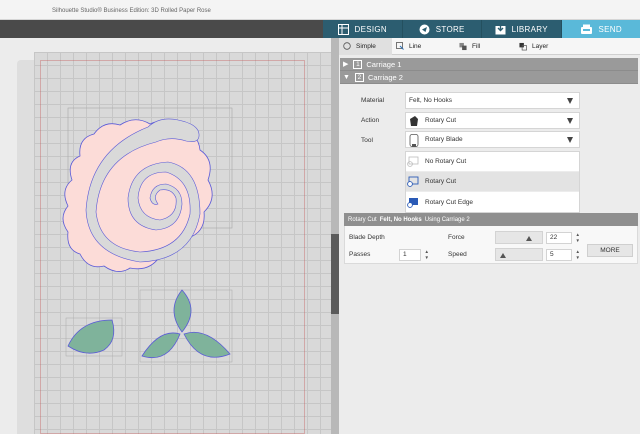 This screenshot has height=434, width=640. What do you see at coordinates (503, 255) in the screenshot?
I see `speed-slider-knob` at bounding box center [503, 255].